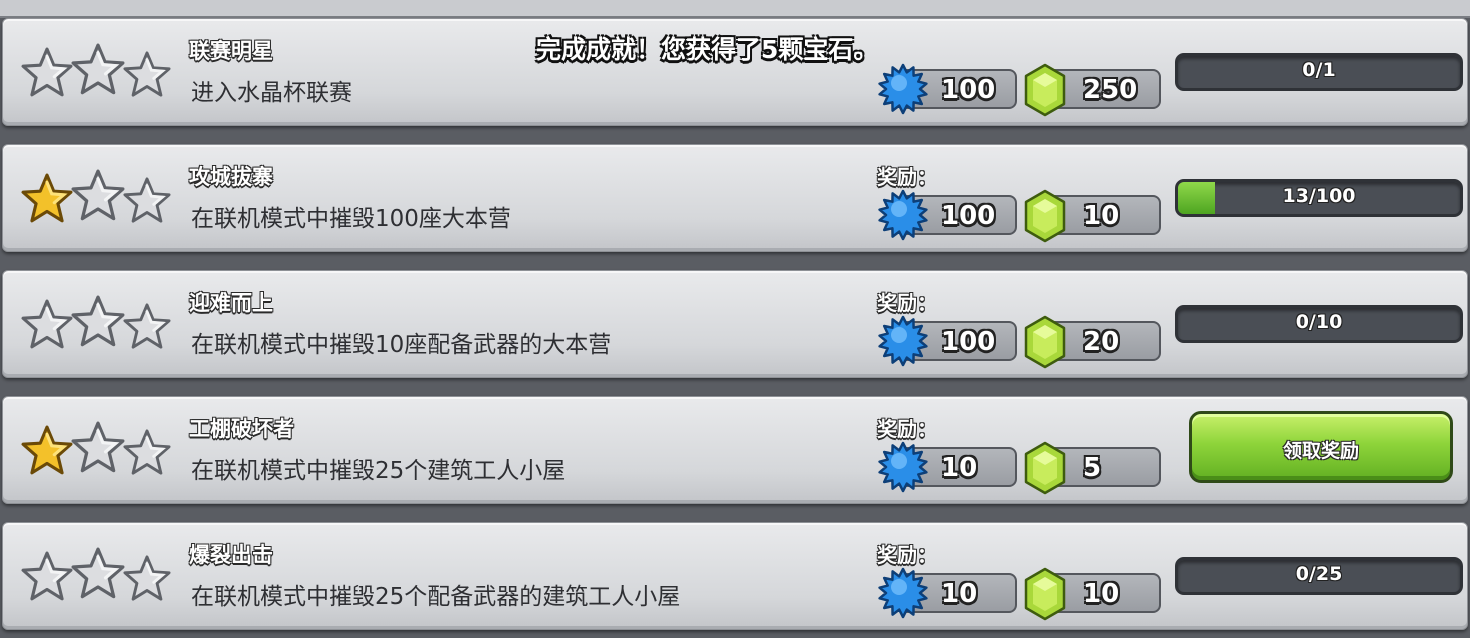  I want to click on previous-row-edge, so click(735, 9).